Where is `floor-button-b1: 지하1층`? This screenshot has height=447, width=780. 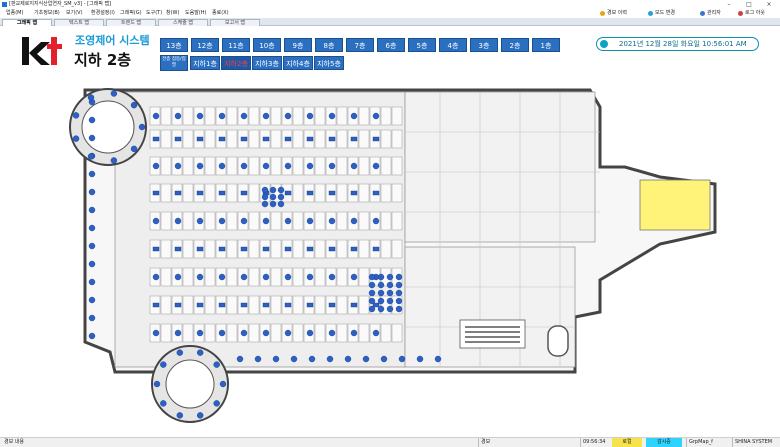 floor-button-b1: 지하1층 is located at coordinates (205, 63).